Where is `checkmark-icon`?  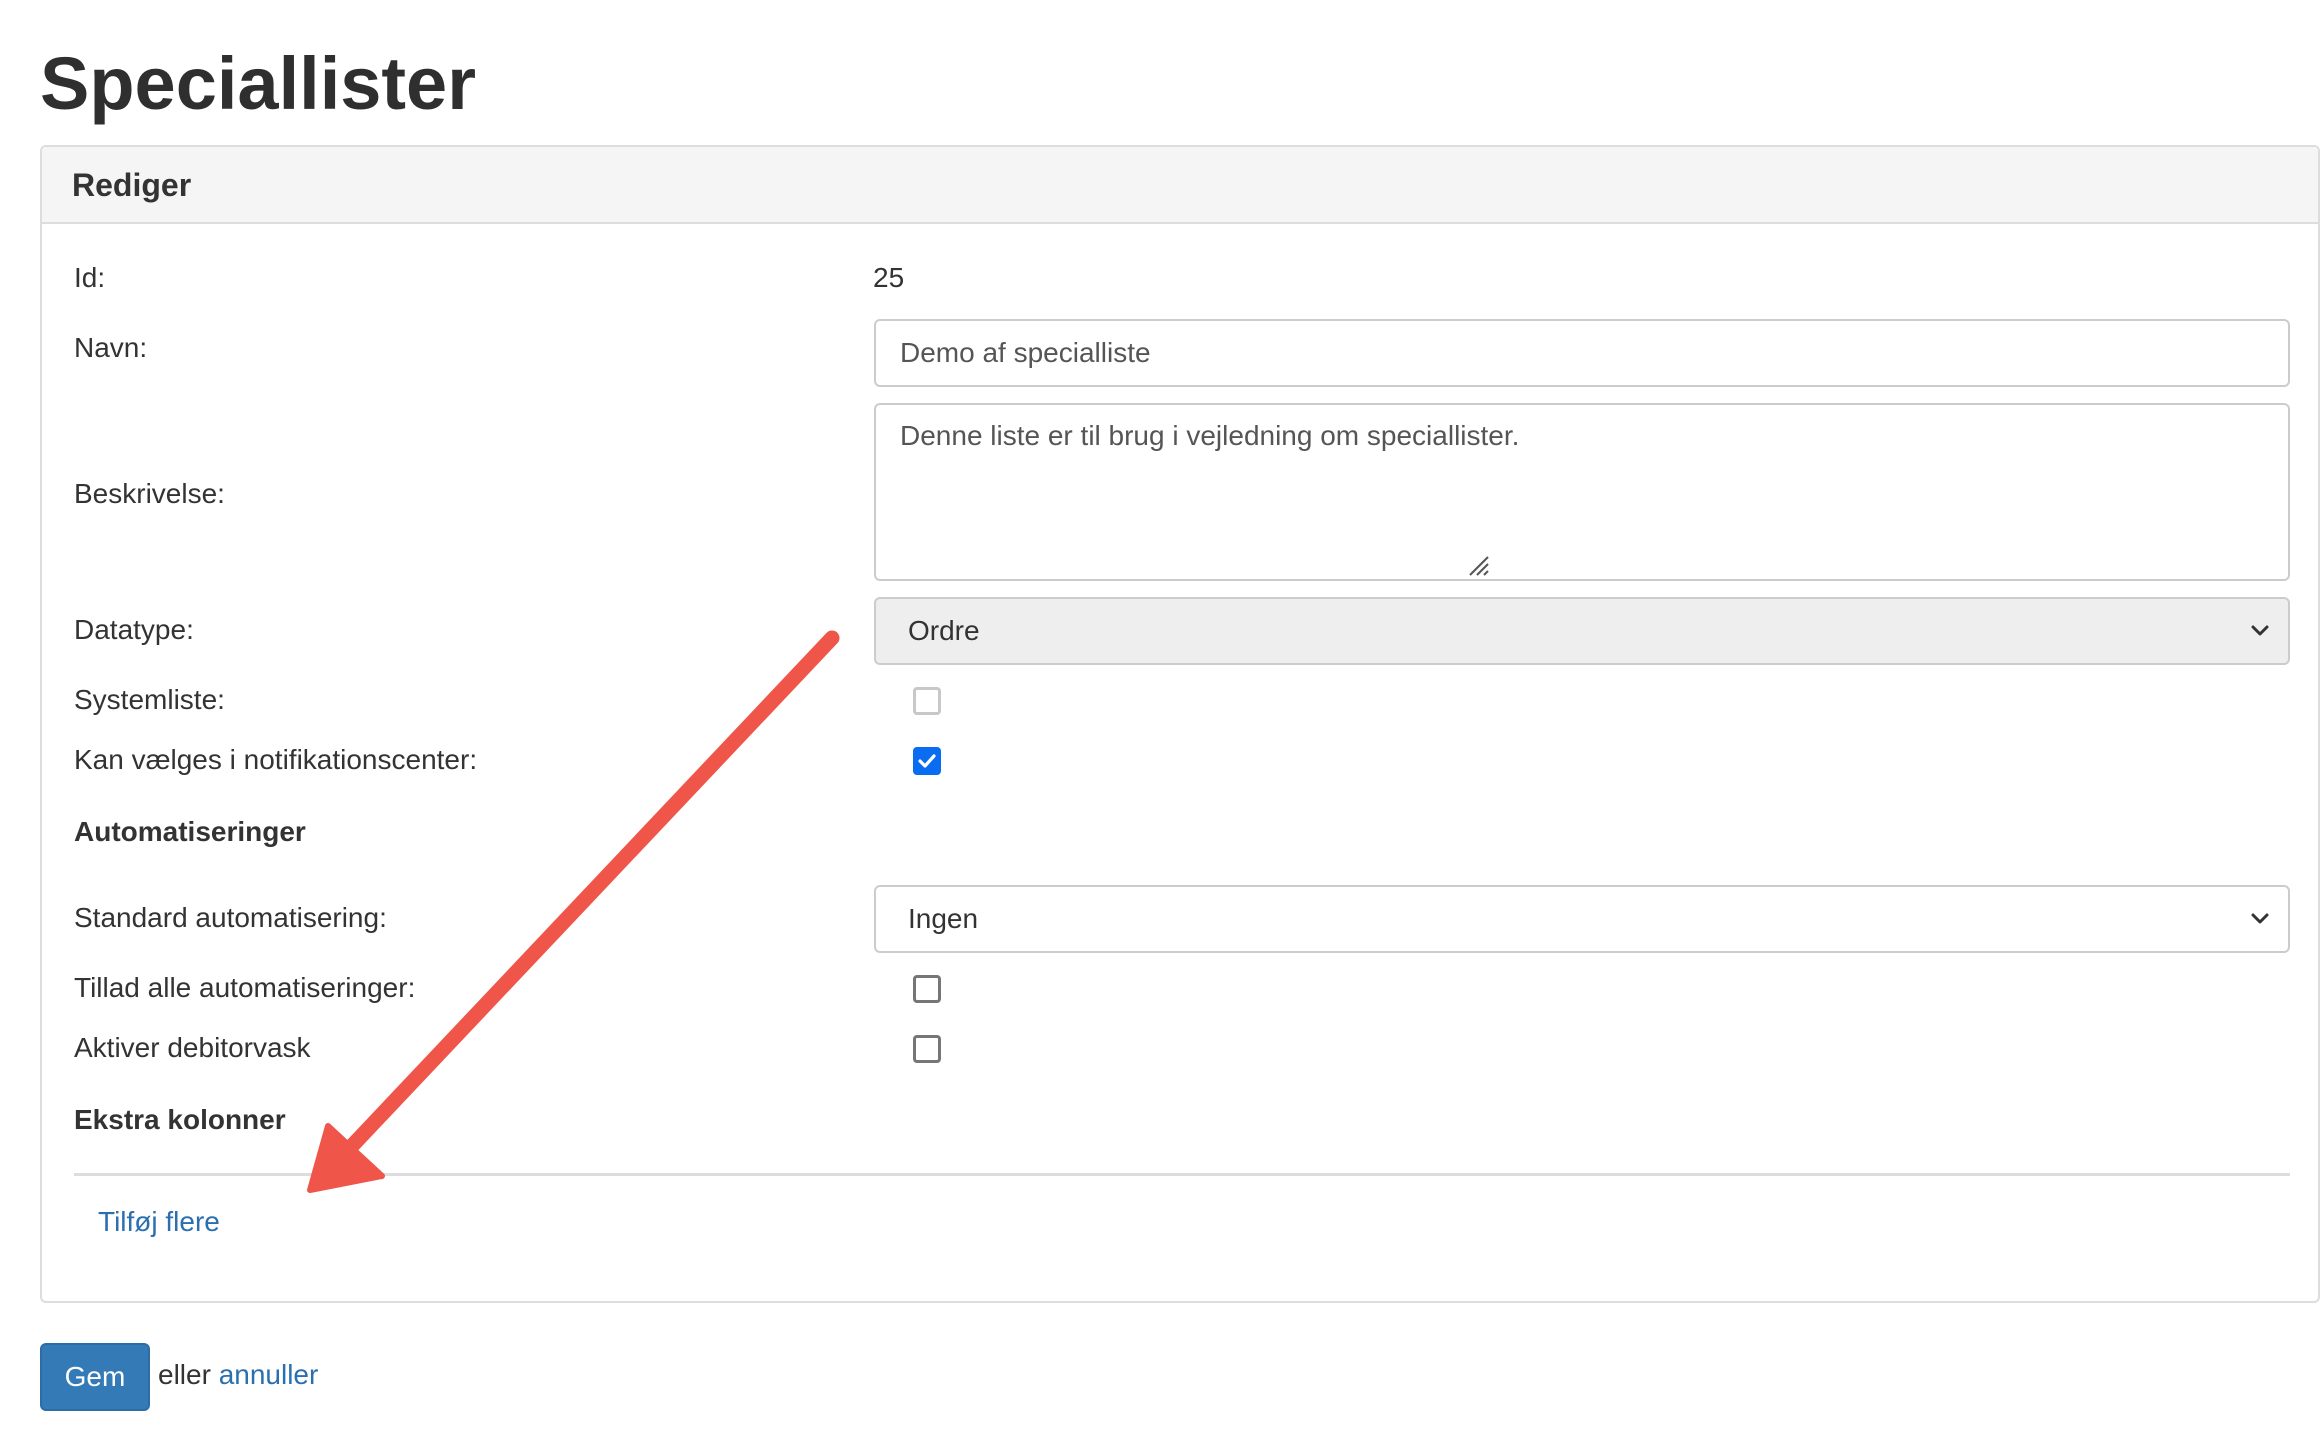 checkmark-icon is located at coordinates (927, 761).